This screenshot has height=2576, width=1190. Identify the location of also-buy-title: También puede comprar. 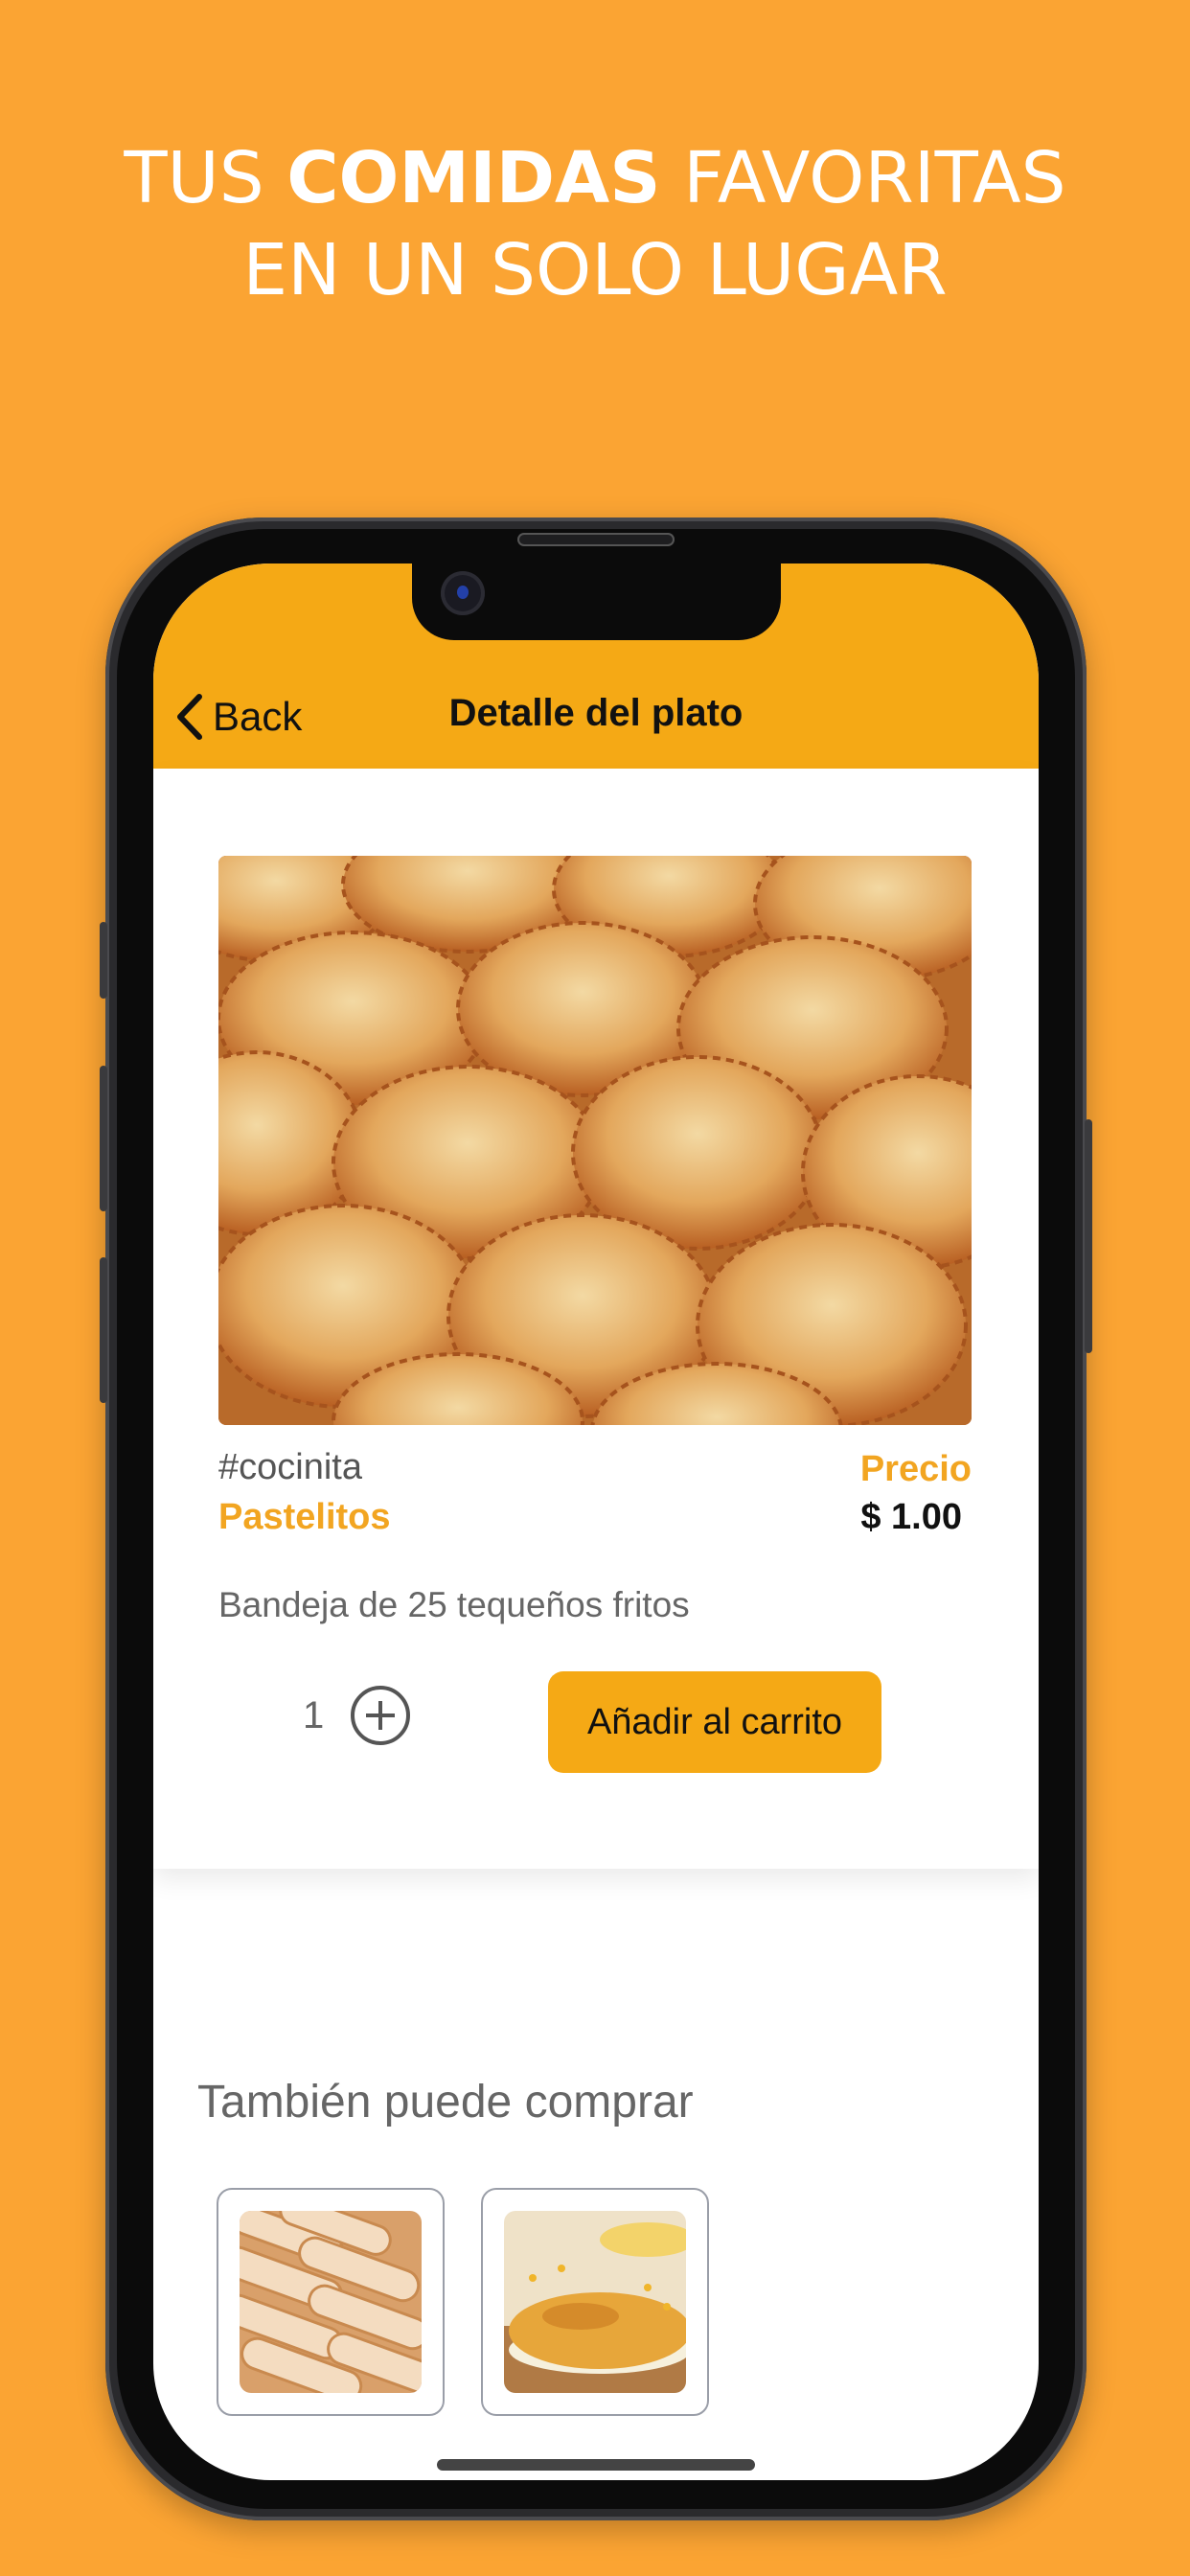
(445, 2102).